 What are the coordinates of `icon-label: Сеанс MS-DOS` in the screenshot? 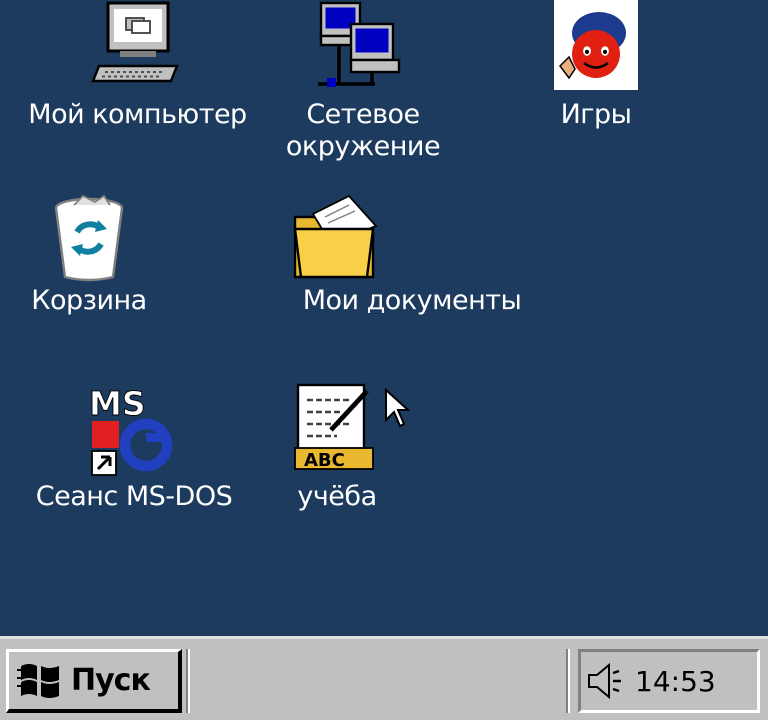 It's located at (134, 496).